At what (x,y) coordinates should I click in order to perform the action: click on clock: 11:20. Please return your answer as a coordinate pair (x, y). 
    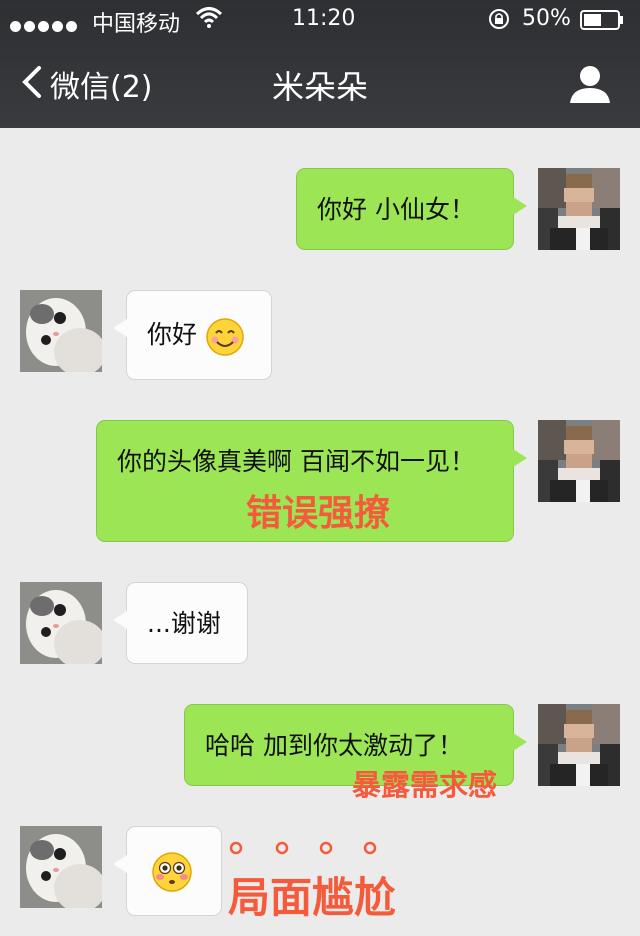
    Looking at the image, I should click on (324, 18).